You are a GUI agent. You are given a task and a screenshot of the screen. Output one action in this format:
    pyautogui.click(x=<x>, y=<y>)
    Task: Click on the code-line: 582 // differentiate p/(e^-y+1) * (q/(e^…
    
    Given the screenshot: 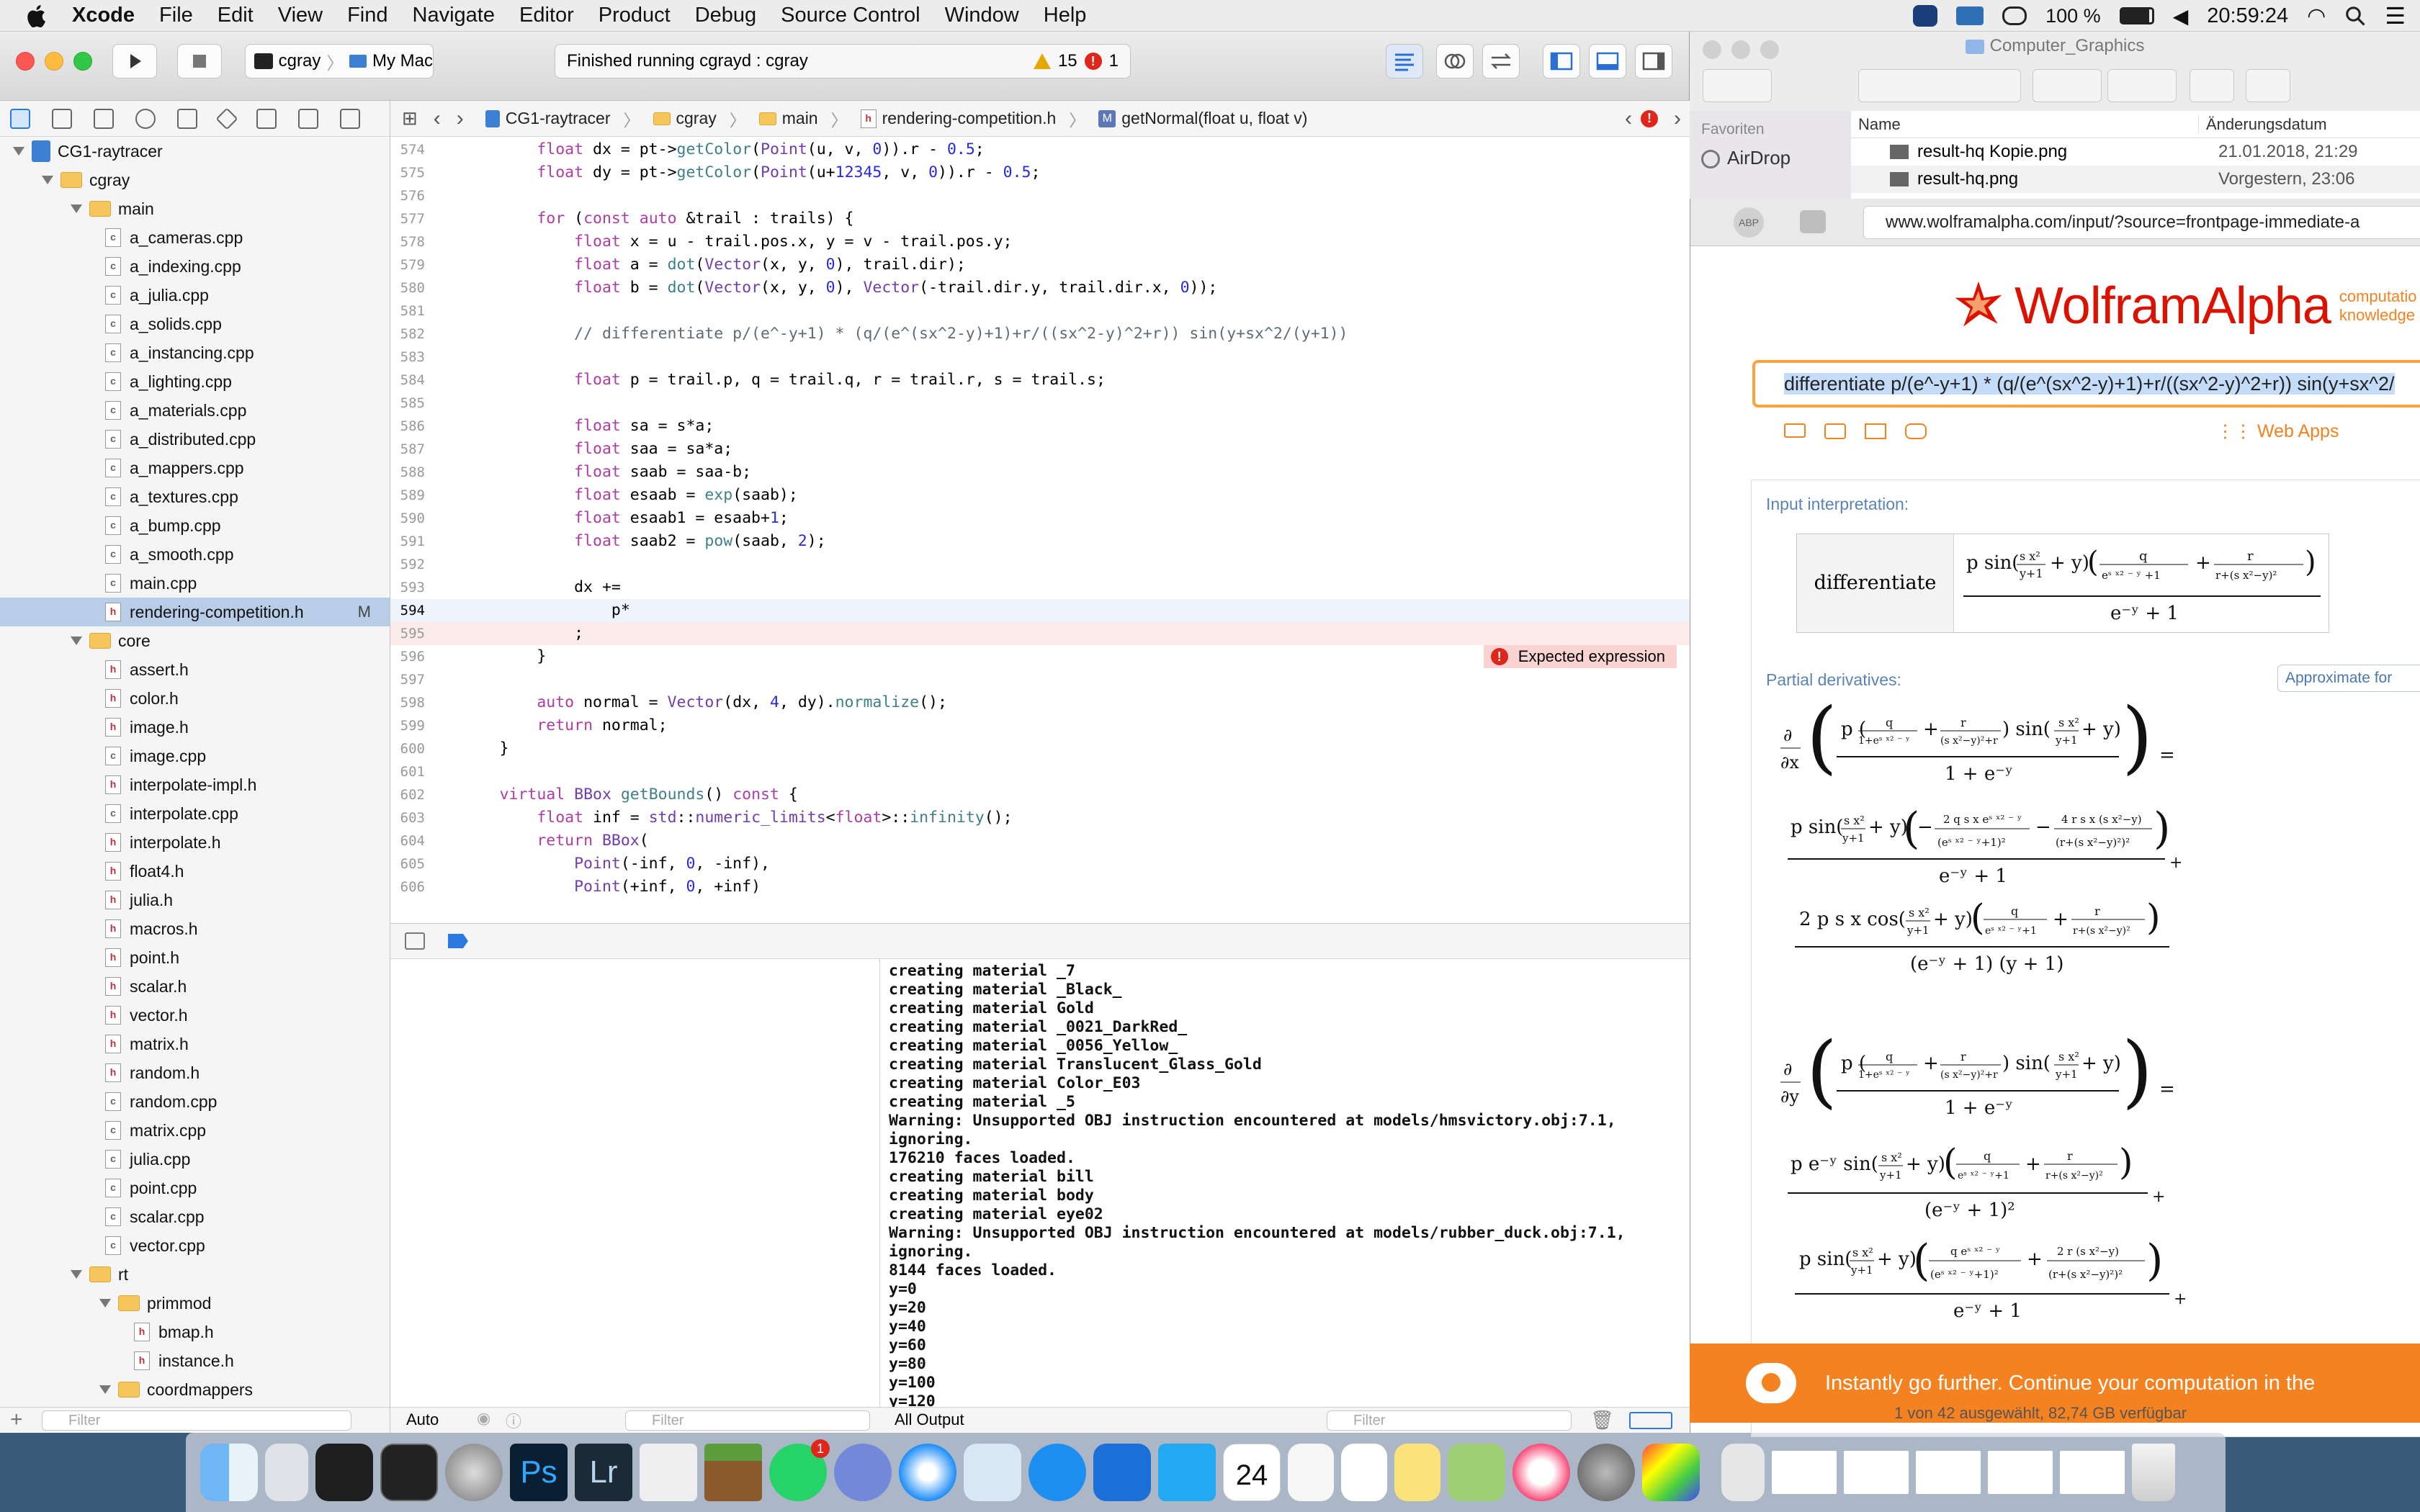 What is the action you would take?
    pyautogui.click(x=1040, y=334)
    